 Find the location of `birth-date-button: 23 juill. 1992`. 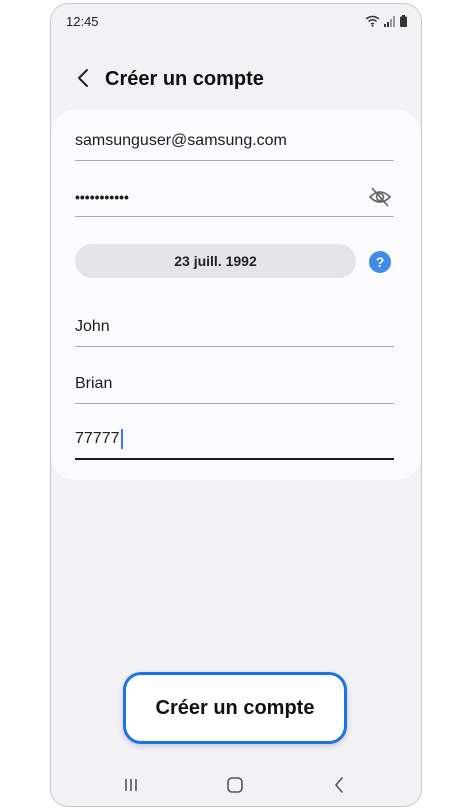

birth-date-button: 23 juill. 1992 is located at coordinates (215, 261).